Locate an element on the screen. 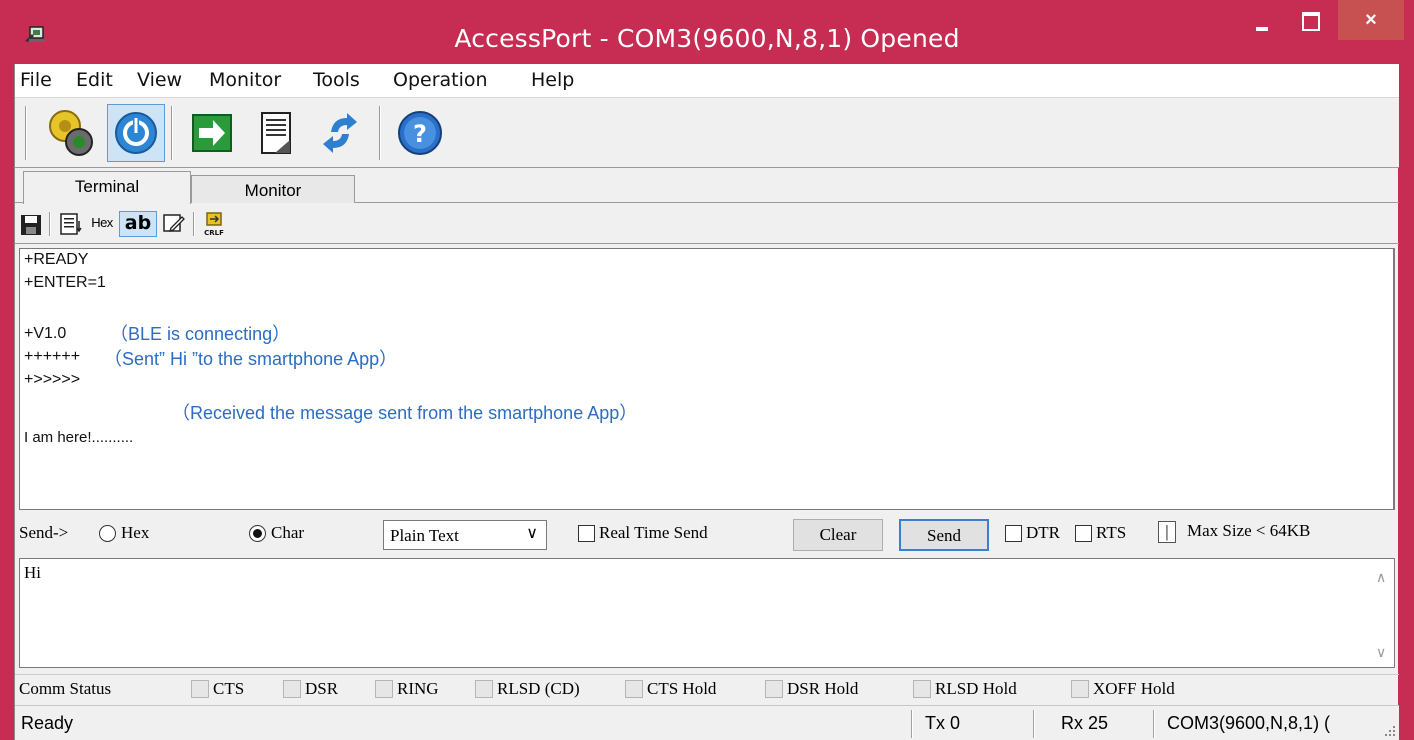 The image size is (1414, 740). text-display-button: ab is located at coordinates (138, 224).